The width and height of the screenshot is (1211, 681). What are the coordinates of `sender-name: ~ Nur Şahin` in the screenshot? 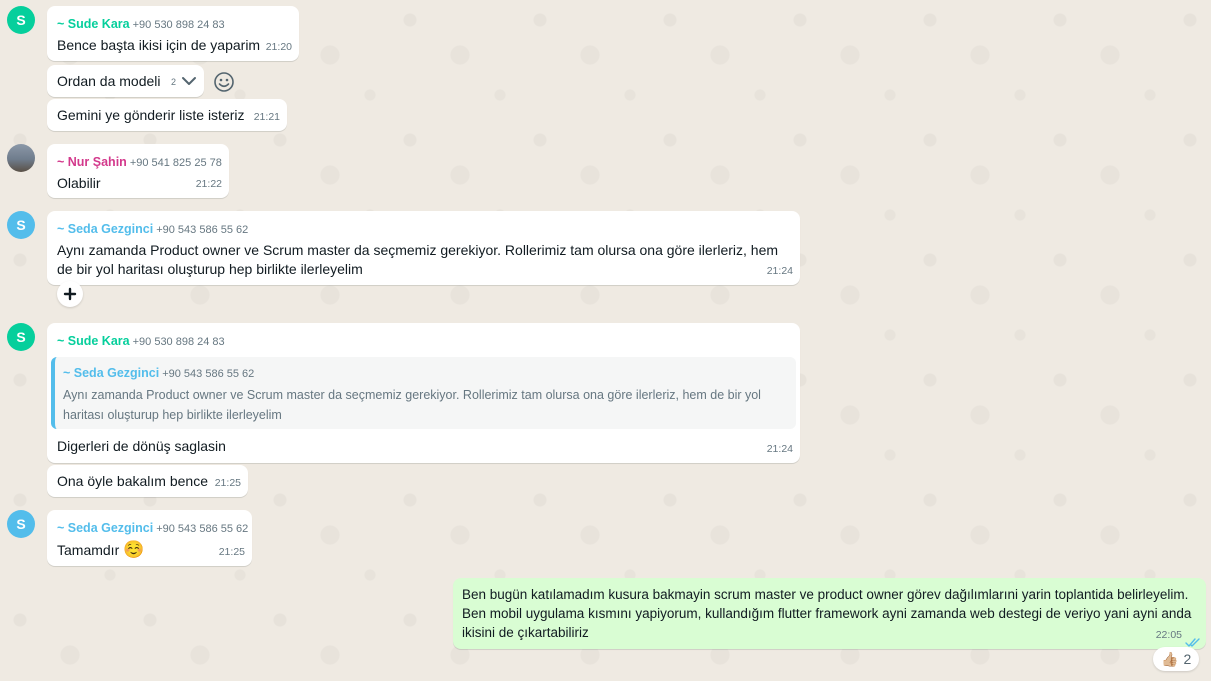 It's located at (92, 162).